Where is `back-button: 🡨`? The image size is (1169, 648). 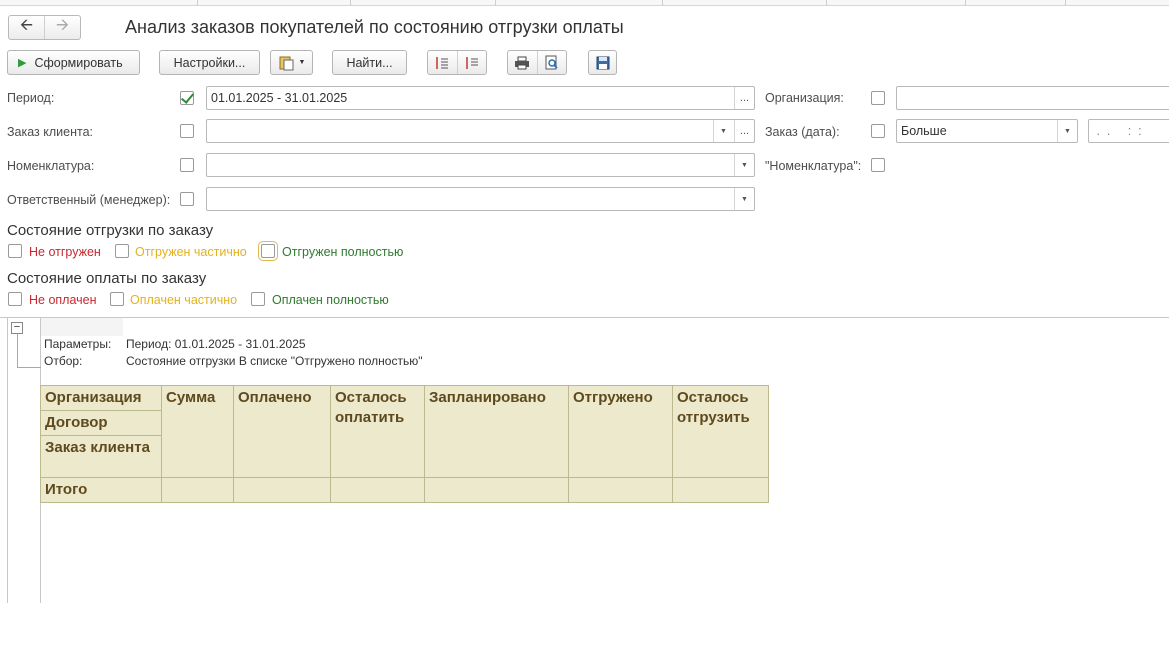
back-button: 🡨 is located at coordinates (26, 27).